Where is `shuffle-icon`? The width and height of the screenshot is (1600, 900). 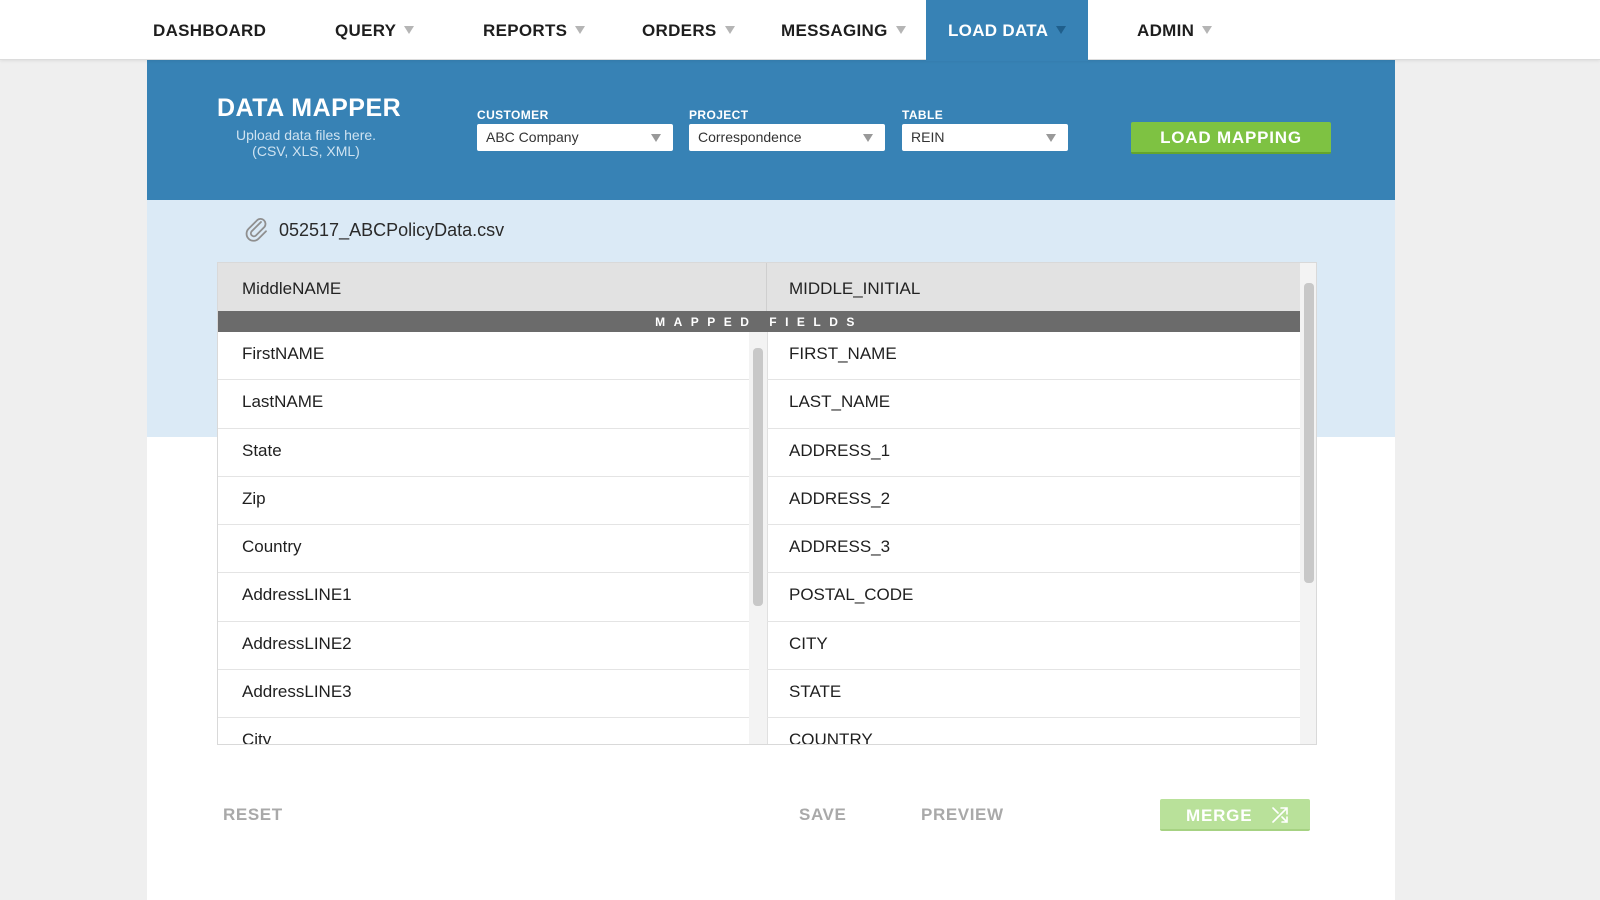
shuffle-icon is located at coordinates (1280, 815).